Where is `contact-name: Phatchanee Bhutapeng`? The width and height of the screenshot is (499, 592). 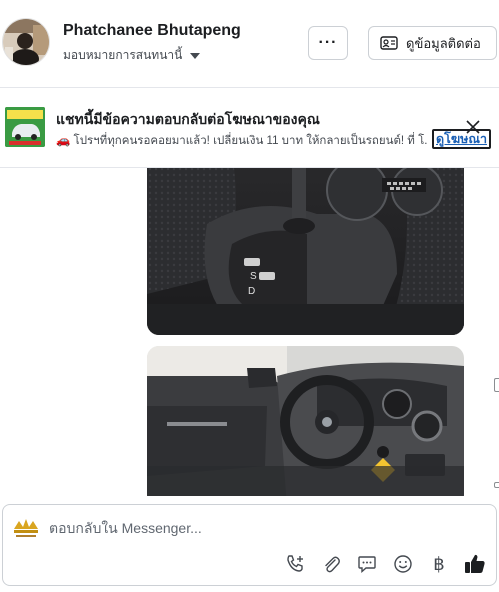 contact-name: Phatchanee Bhutapeng is located at coordinates (152, 31).